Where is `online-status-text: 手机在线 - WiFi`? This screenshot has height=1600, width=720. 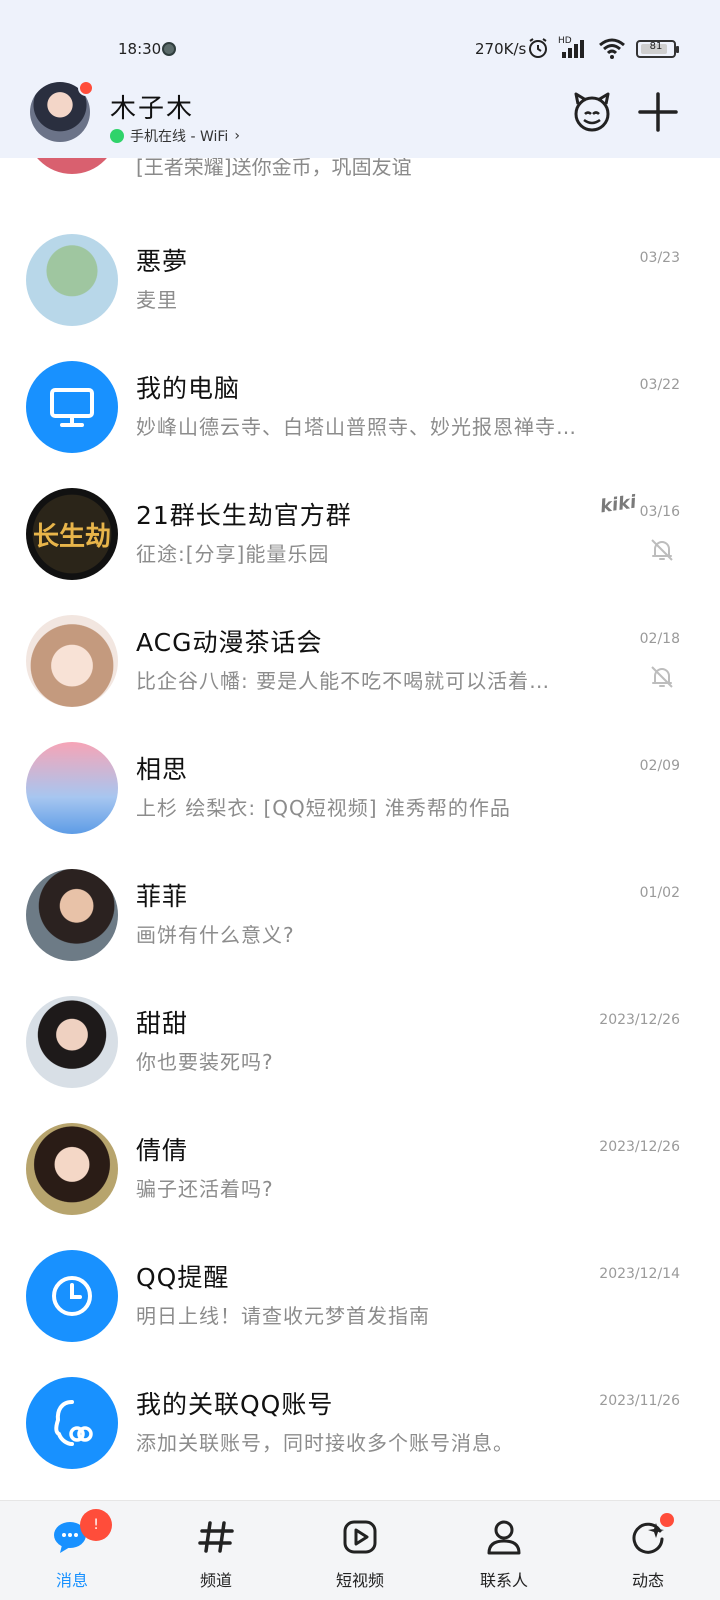 online-status-text: 手机在线 - WiFi is located at coordinates (179, 137).